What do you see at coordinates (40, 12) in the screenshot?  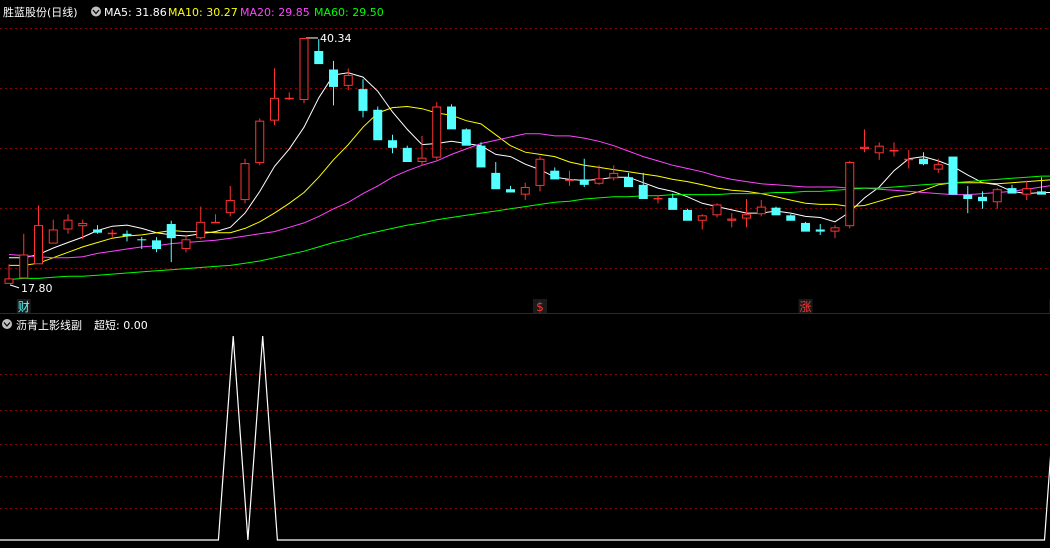 I see `stock-title: 胜蓝股份(日线)` at bounding box center [40, 12].